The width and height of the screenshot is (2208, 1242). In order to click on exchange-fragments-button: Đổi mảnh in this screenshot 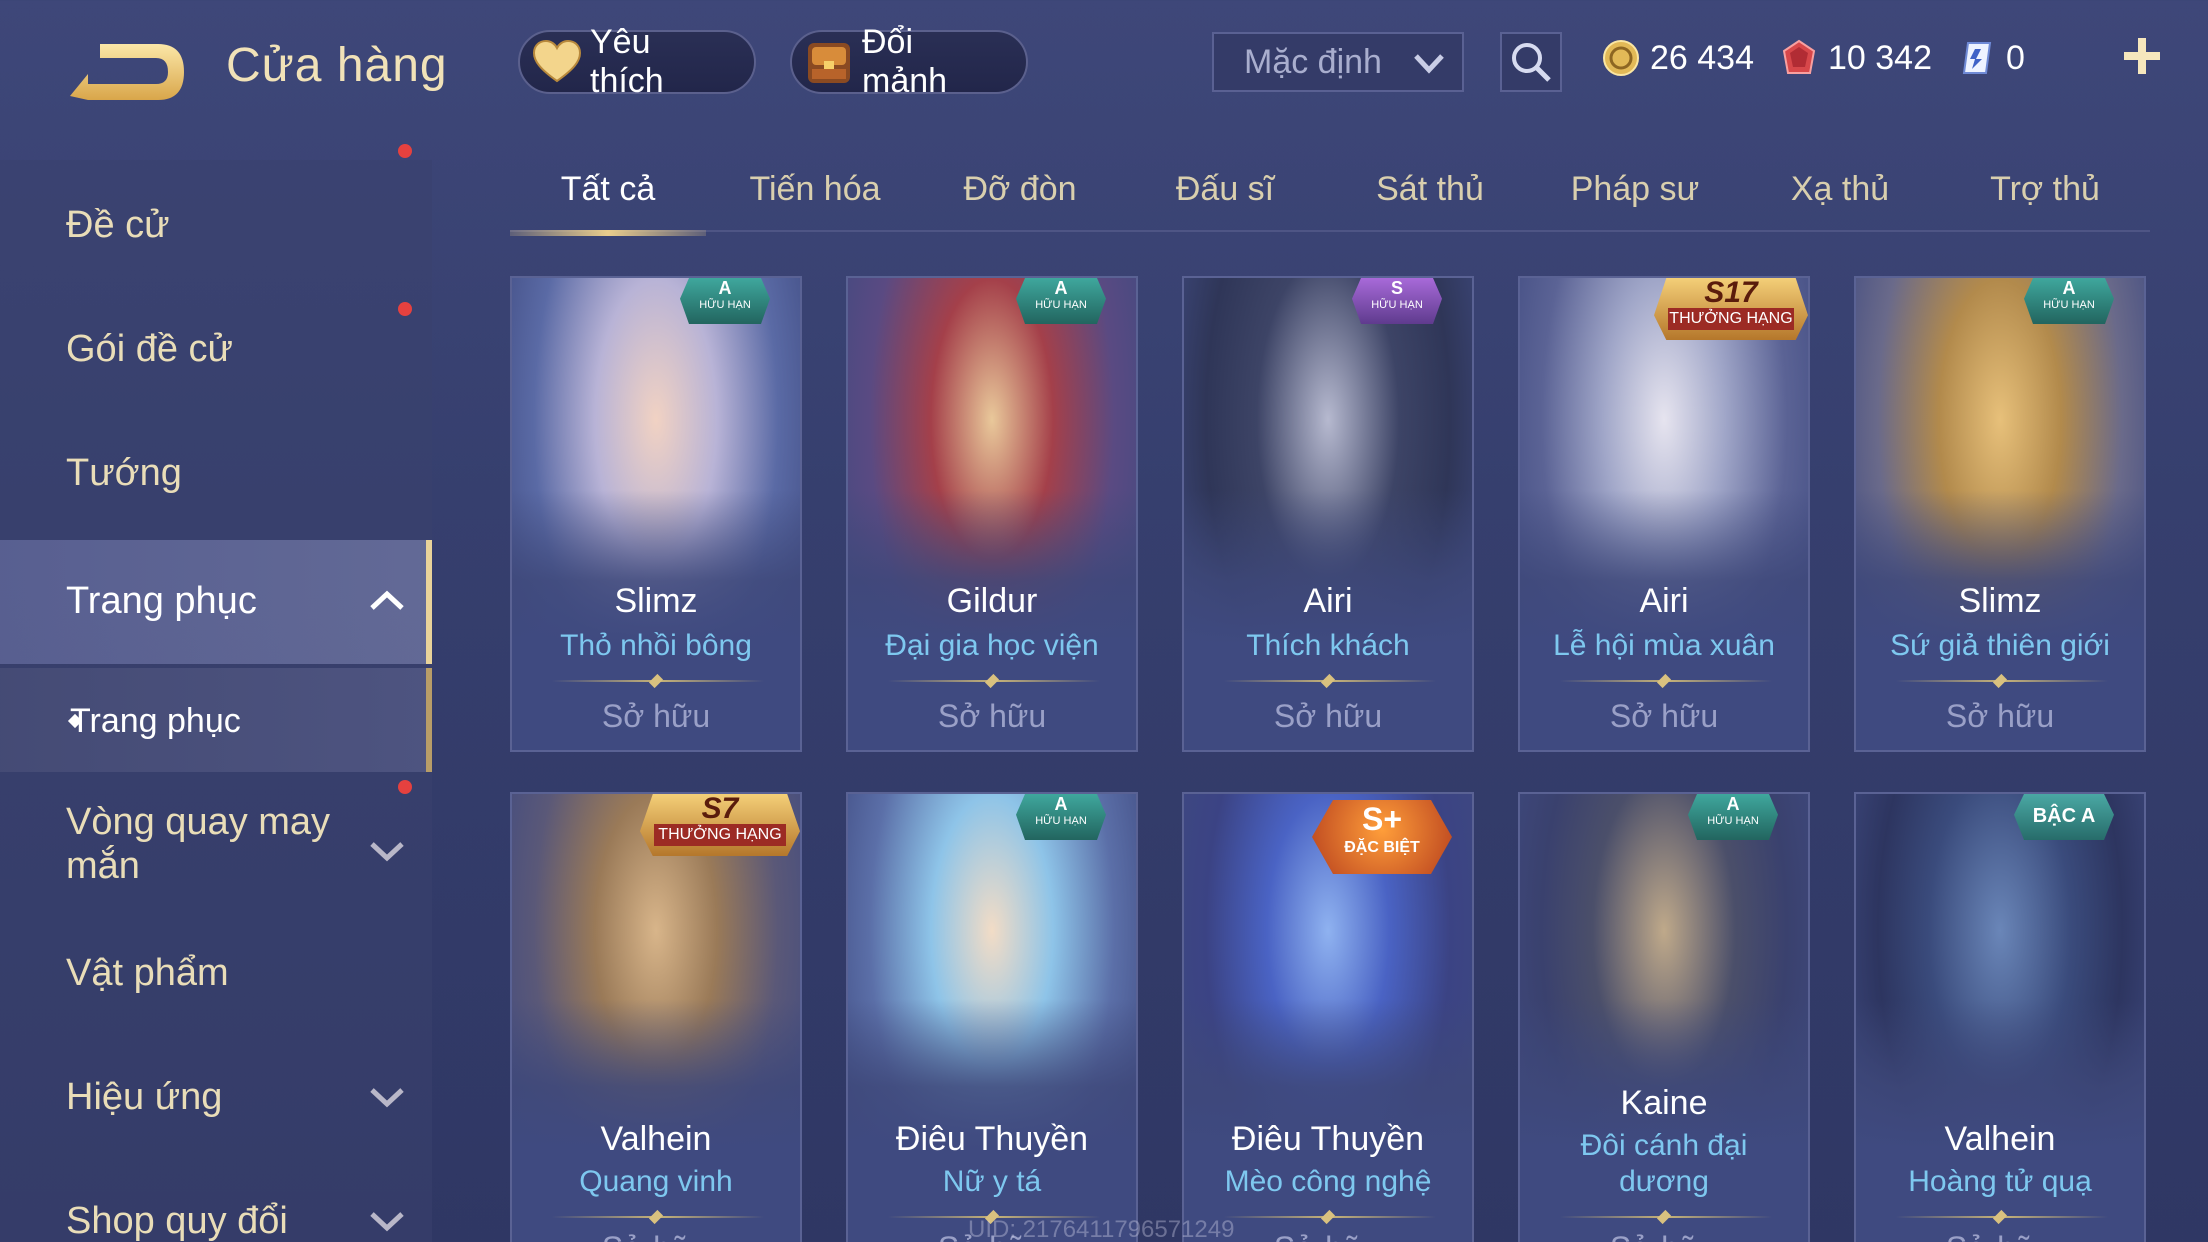, I will do `click(909, 61)`.